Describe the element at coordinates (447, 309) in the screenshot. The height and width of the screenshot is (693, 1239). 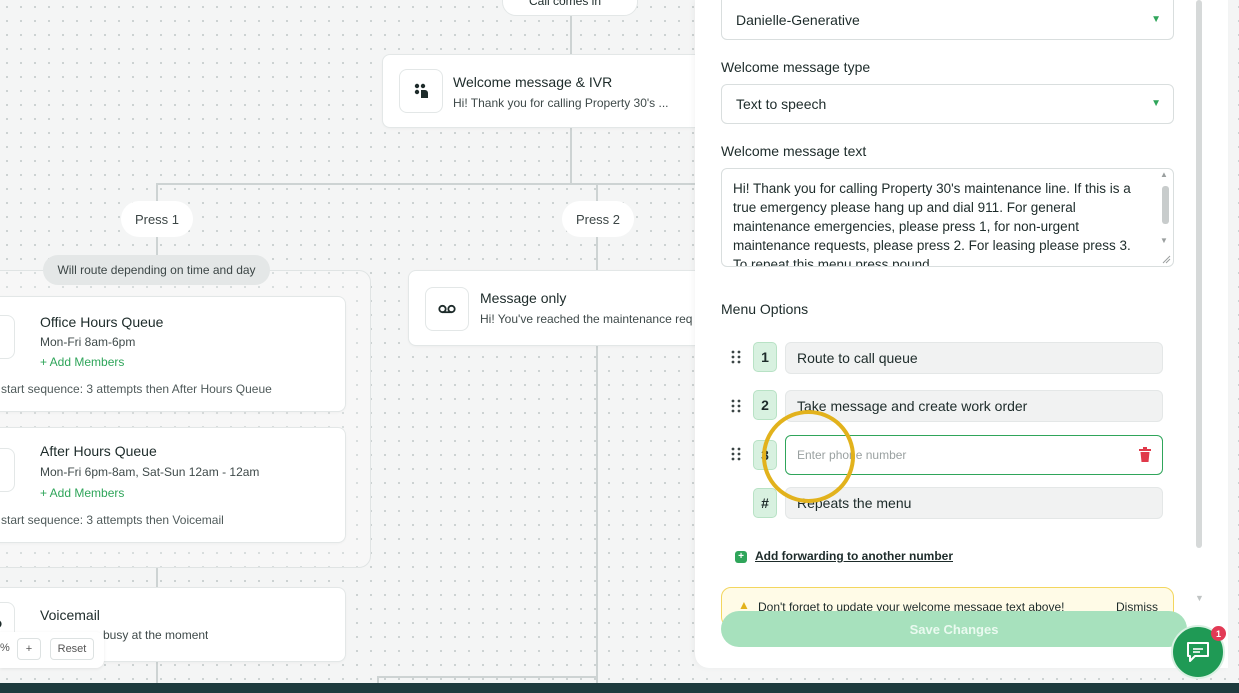
I see `voicemail-icon` at that location.